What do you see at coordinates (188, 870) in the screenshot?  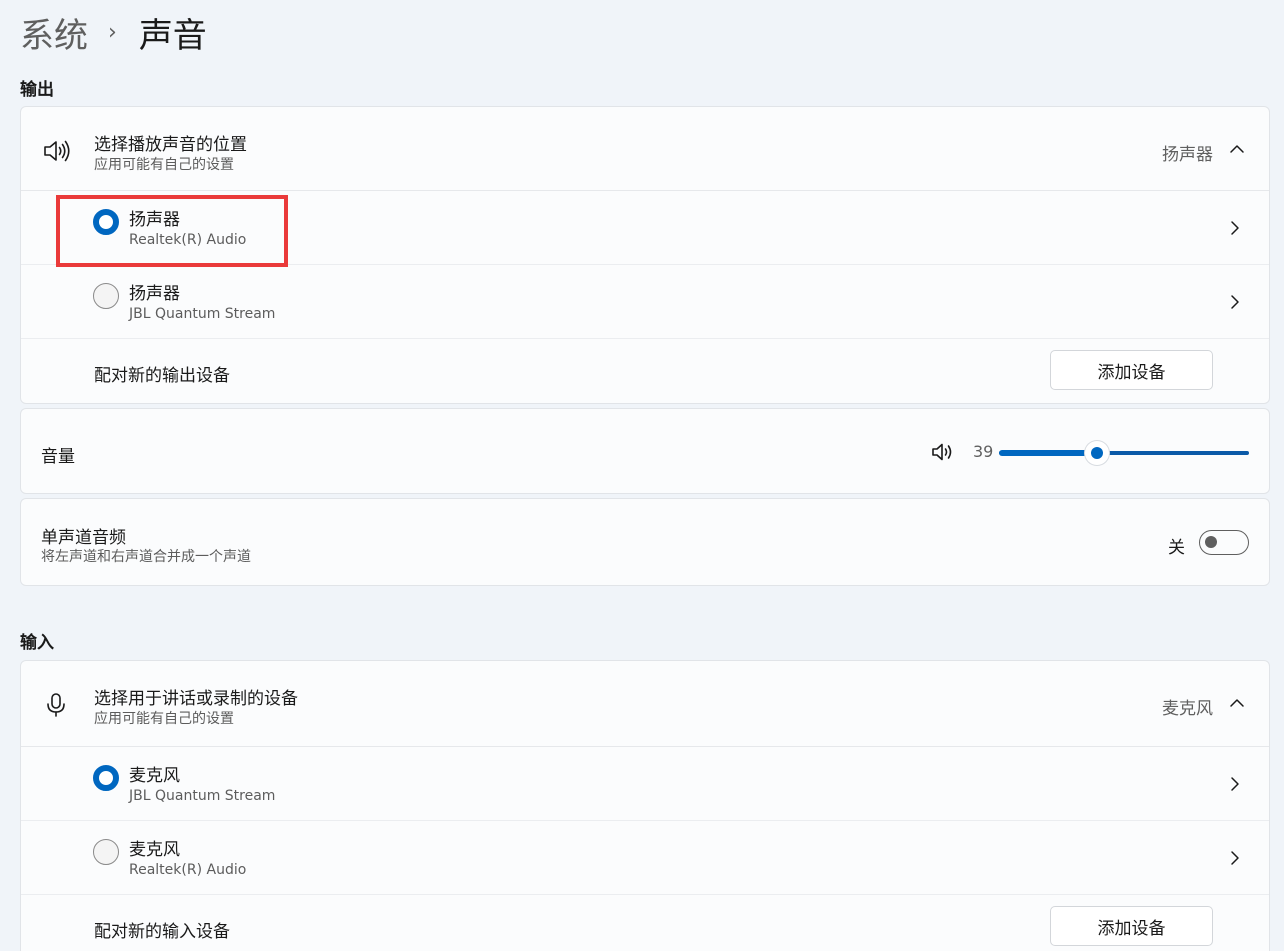 I see `input-device-description: Realtek(R) Audio` at bounding box center [188, 870].